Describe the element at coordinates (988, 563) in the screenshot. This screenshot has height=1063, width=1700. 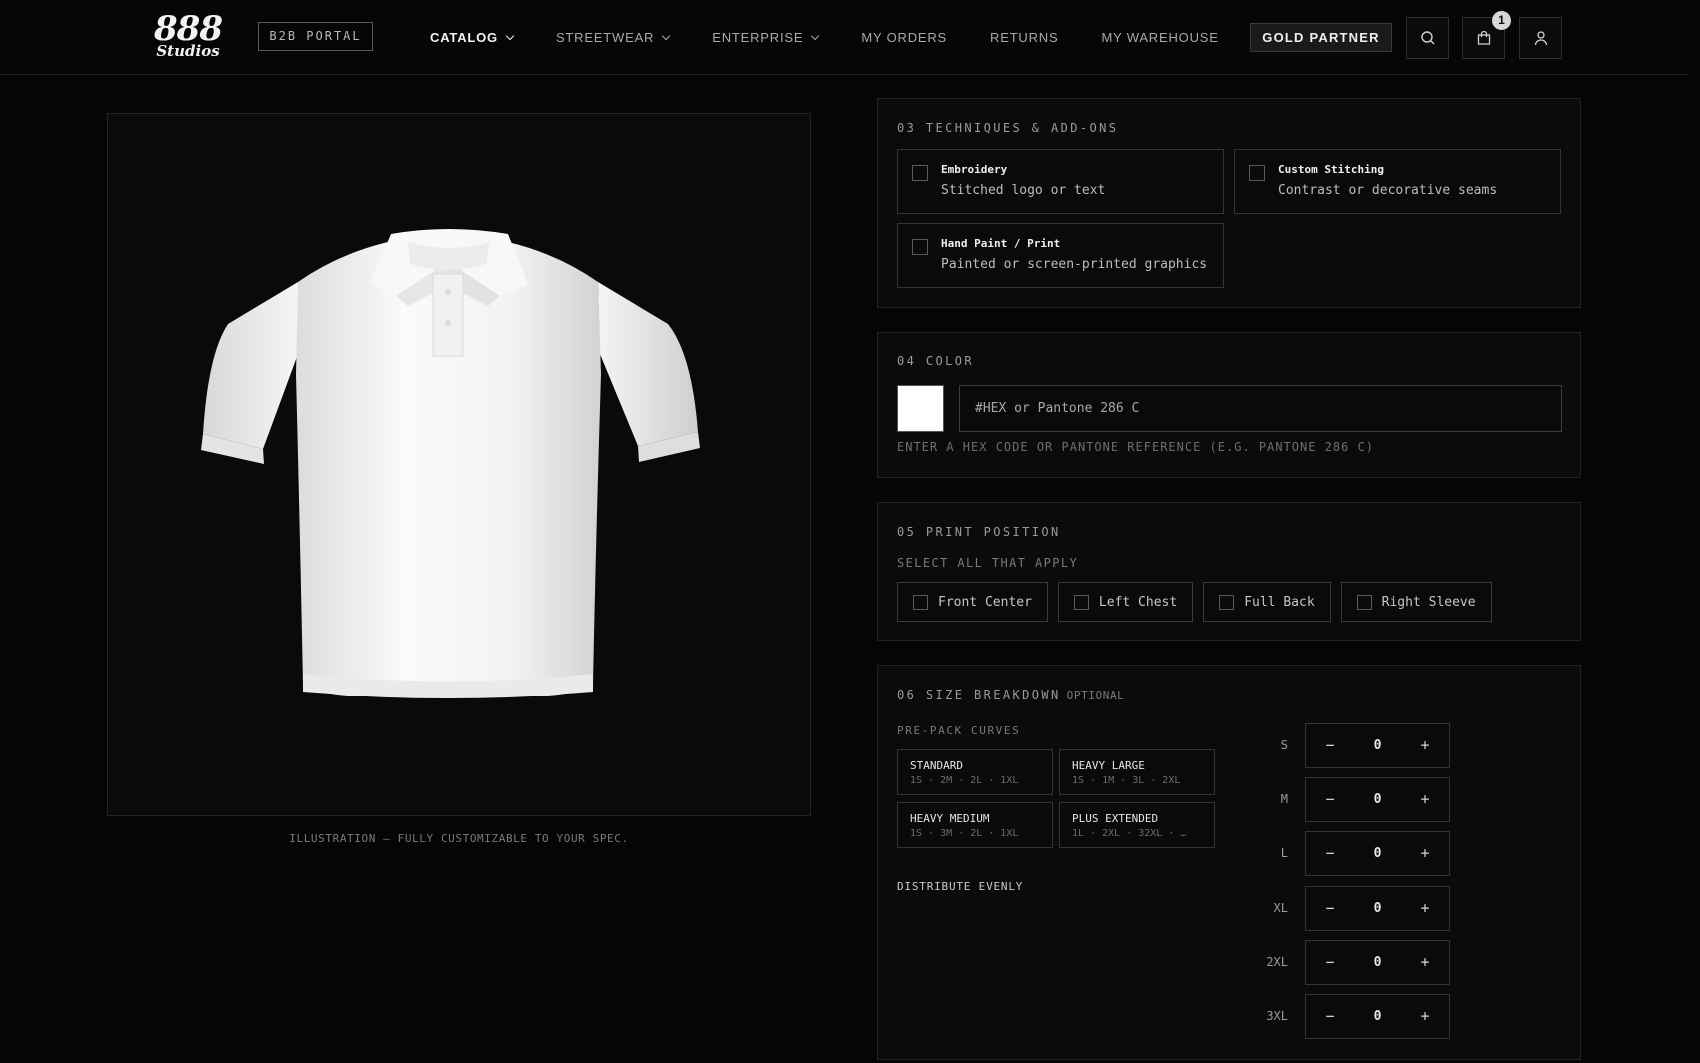
I see `section-subtitle: SELECT ALL THAT APPLY` at that location.